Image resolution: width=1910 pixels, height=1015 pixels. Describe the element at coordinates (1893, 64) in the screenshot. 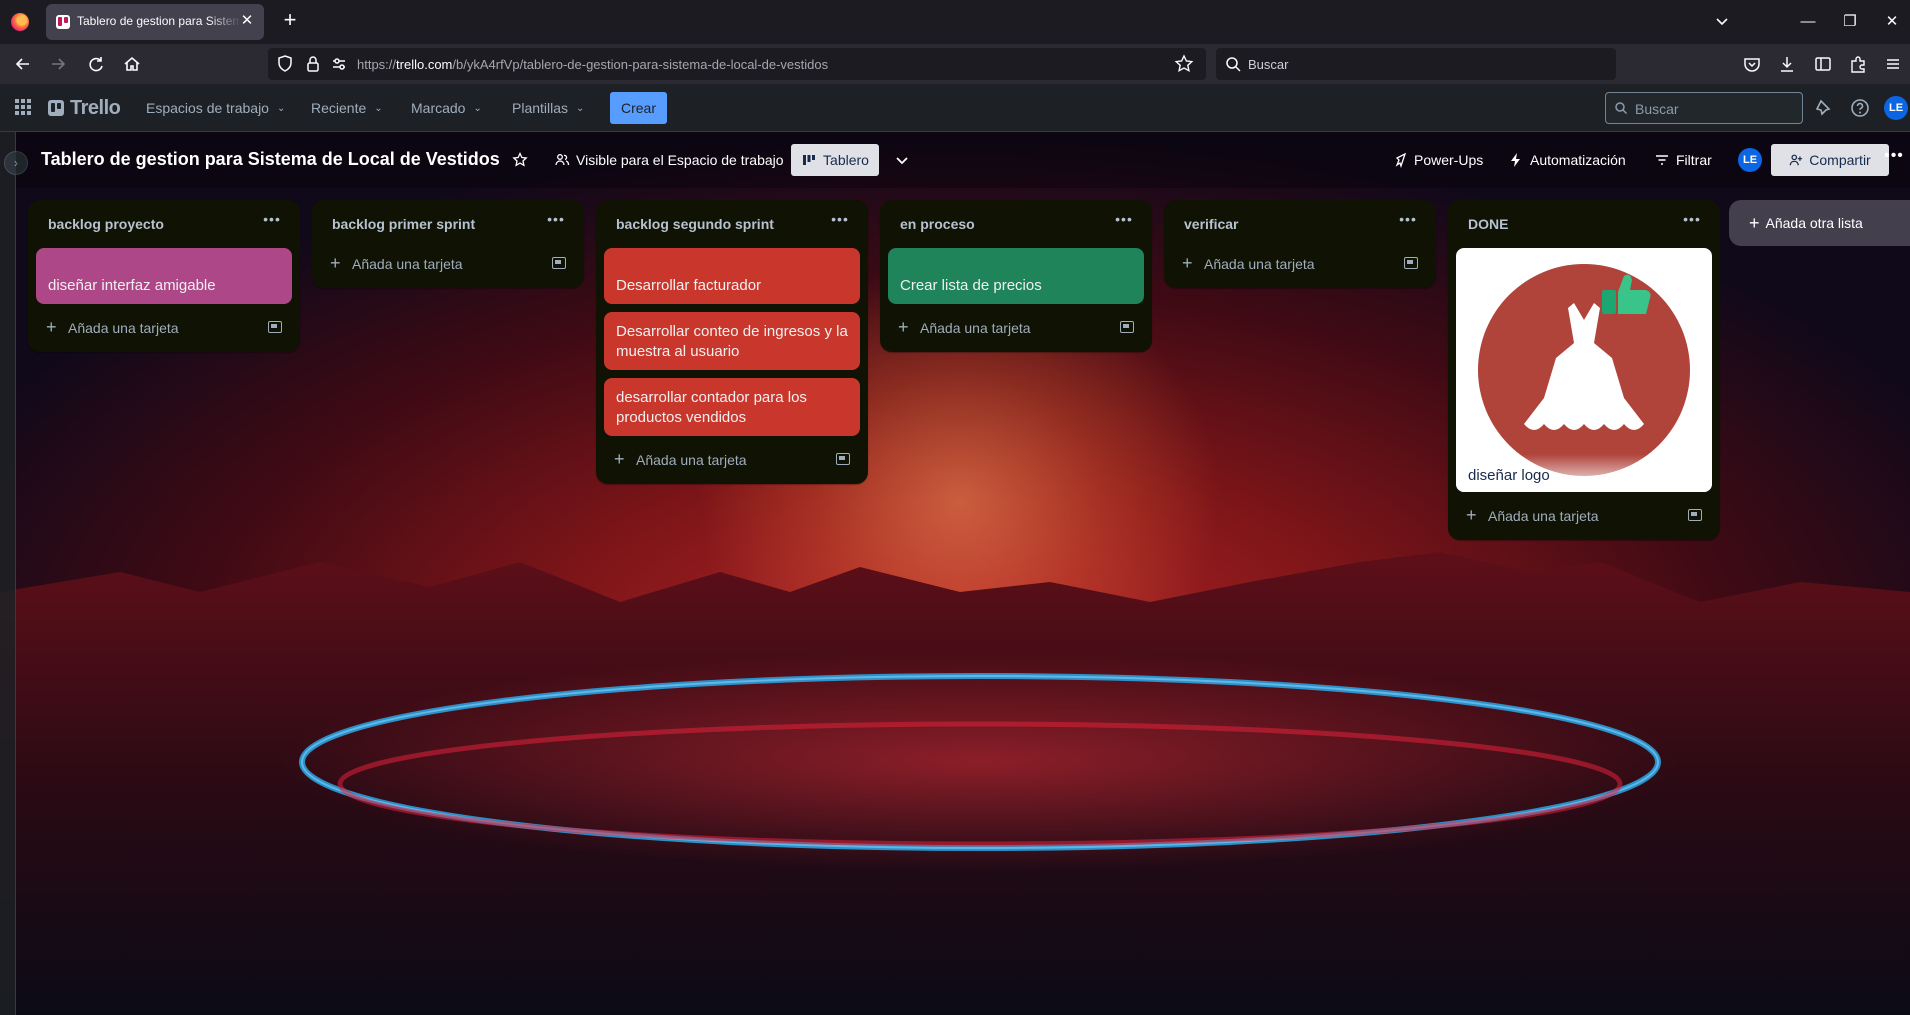

I see `app-menu-icon` at that location.